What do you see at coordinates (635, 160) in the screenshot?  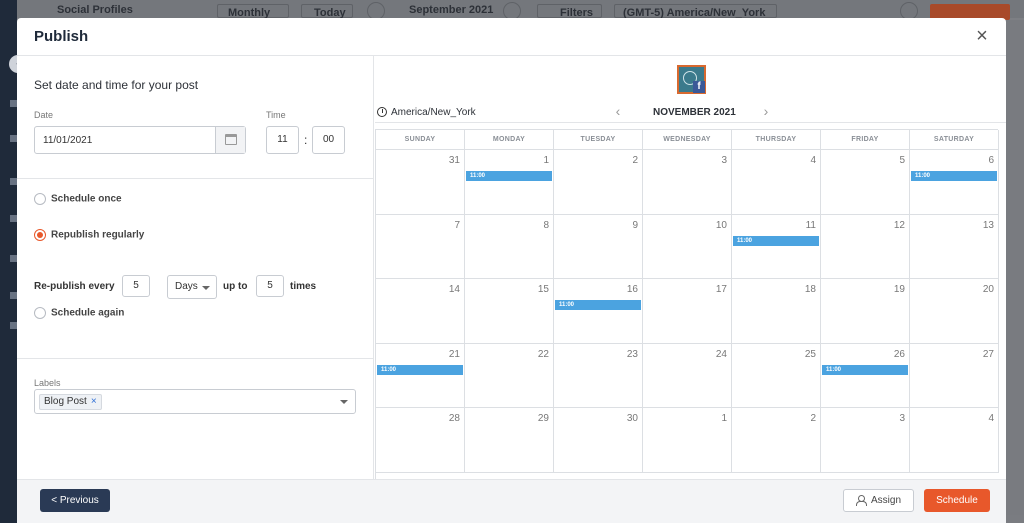 I see `day-number: 2` at bounding box center [635, 160].